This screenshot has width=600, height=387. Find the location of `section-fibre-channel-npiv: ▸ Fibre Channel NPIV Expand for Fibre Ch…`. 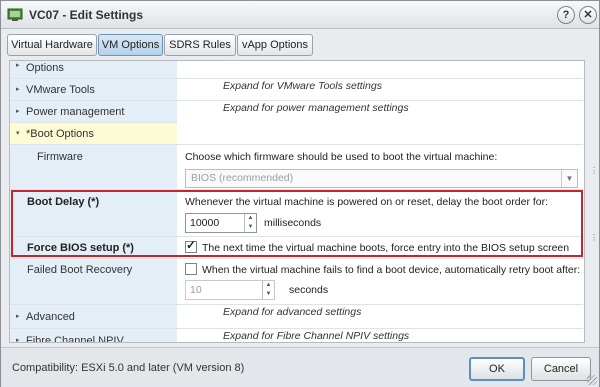

section-fibre-channel-npiv: ▸ Fibre Channel NPIV Expand for Fibre Ch… is located at coordinates (296, 335).